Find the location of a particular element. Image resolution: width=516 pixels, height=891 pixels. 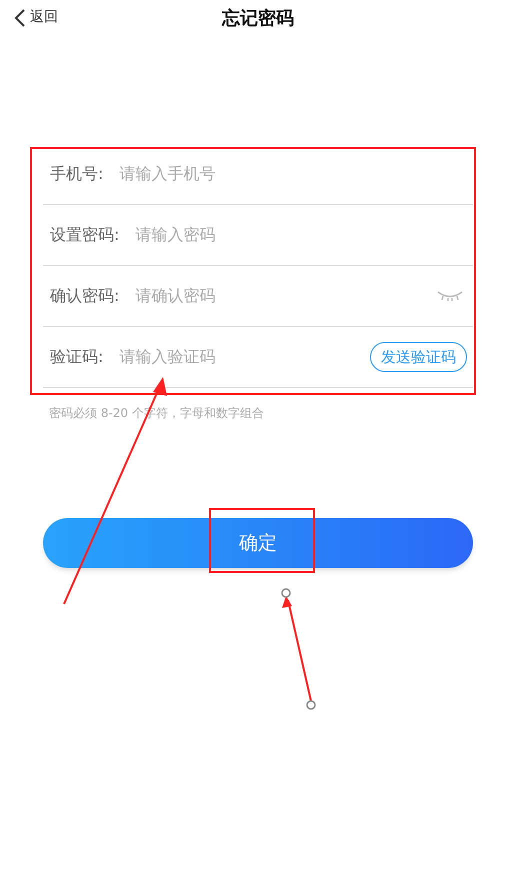

page-title: 忘记密码 is located at coordinates (258, 18).